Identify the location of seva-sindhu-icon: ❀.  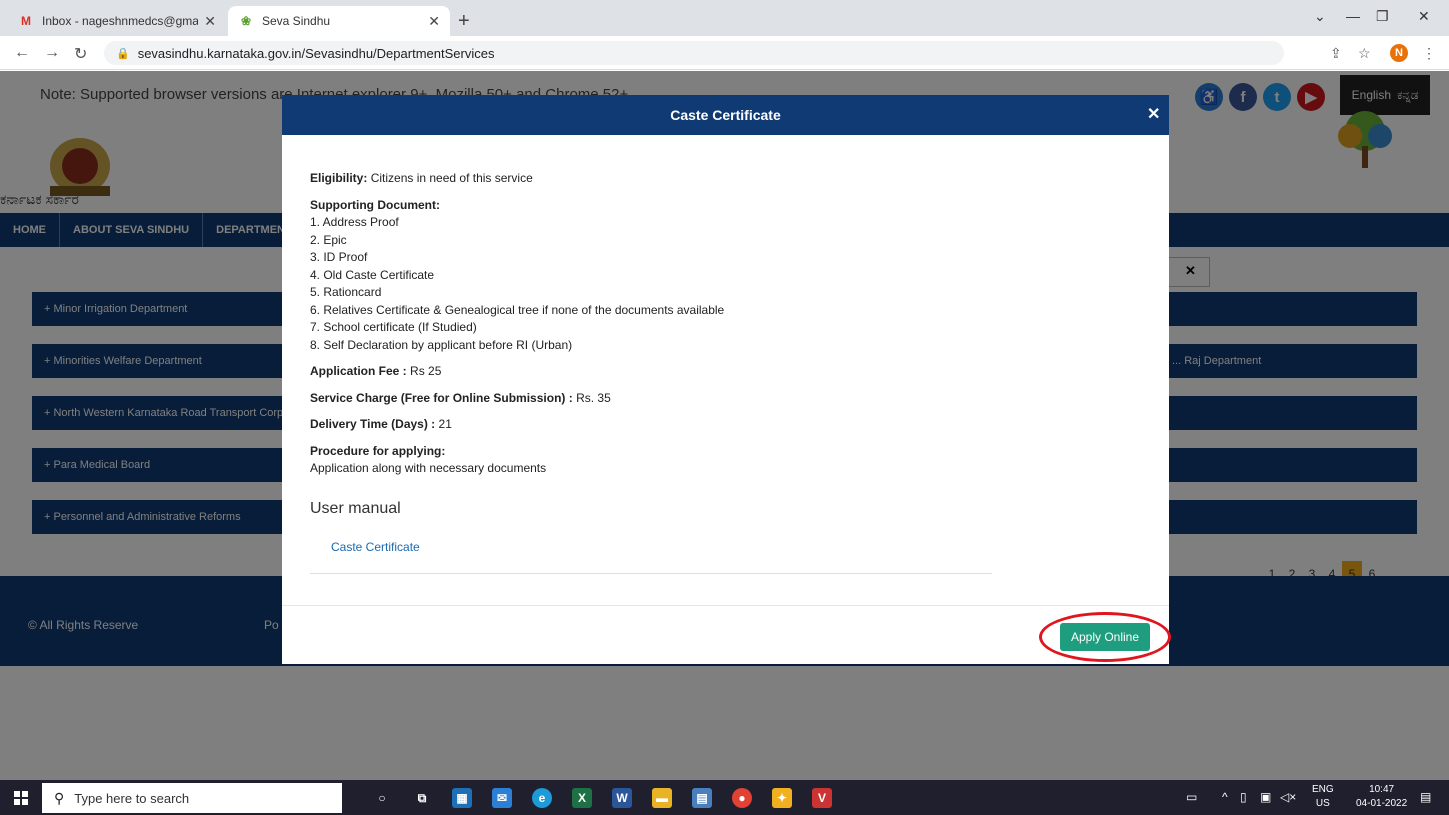
(246, 21).